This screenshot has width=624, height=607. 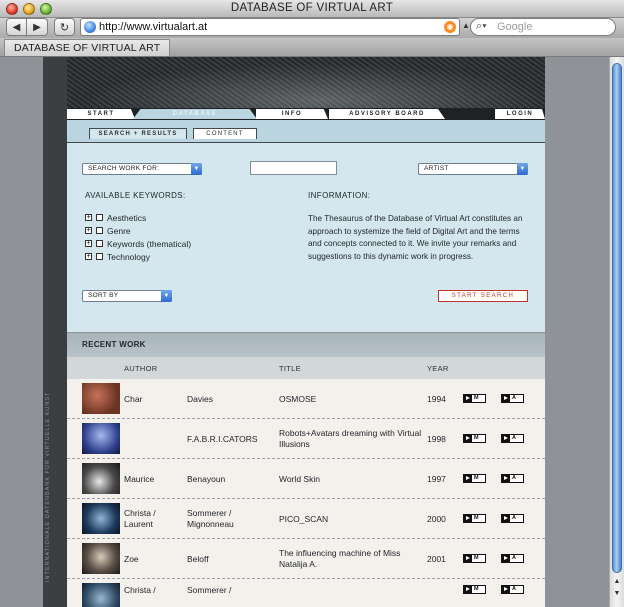 I want to click on artwork-year: 2001, so click(x=436, y=559).